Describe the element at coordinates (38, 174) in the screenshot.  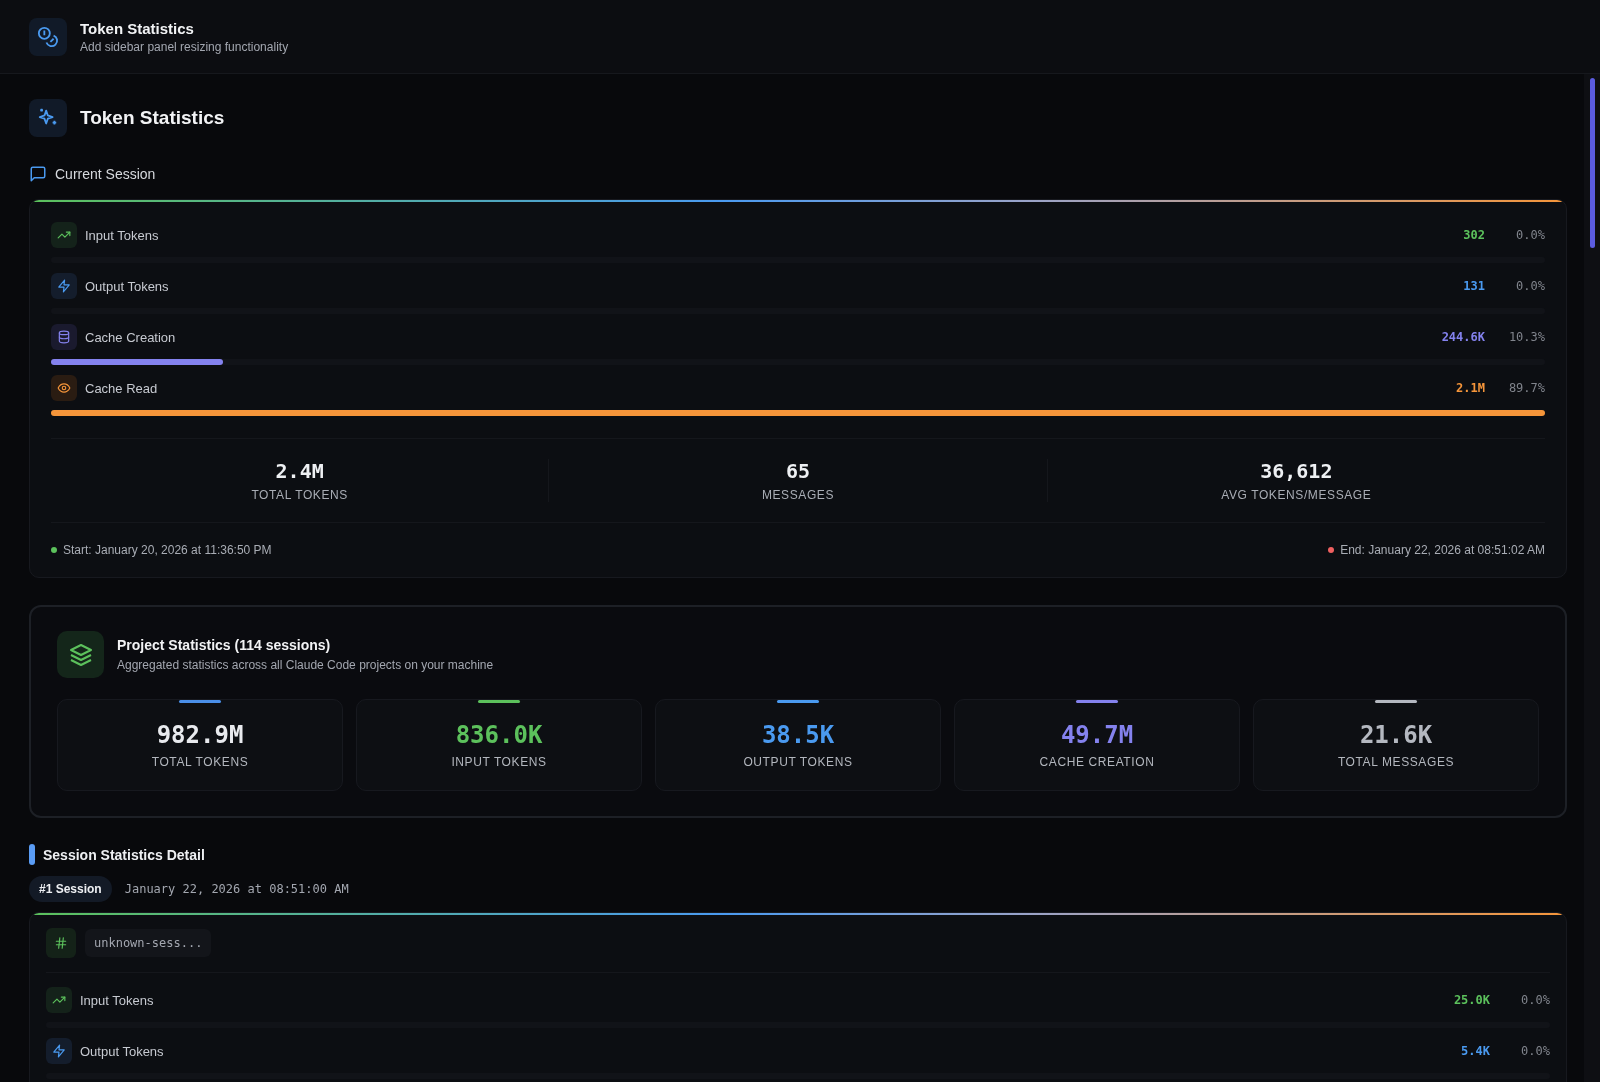
I see `chat-bubble-icon` at that location.